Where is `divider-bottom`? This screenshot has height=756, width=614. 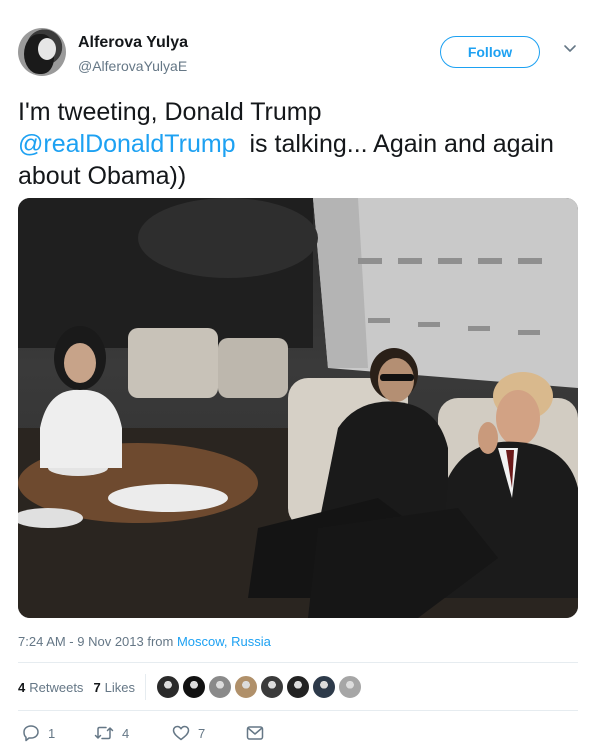
divider-bottom is located at coordinates (298, 710).